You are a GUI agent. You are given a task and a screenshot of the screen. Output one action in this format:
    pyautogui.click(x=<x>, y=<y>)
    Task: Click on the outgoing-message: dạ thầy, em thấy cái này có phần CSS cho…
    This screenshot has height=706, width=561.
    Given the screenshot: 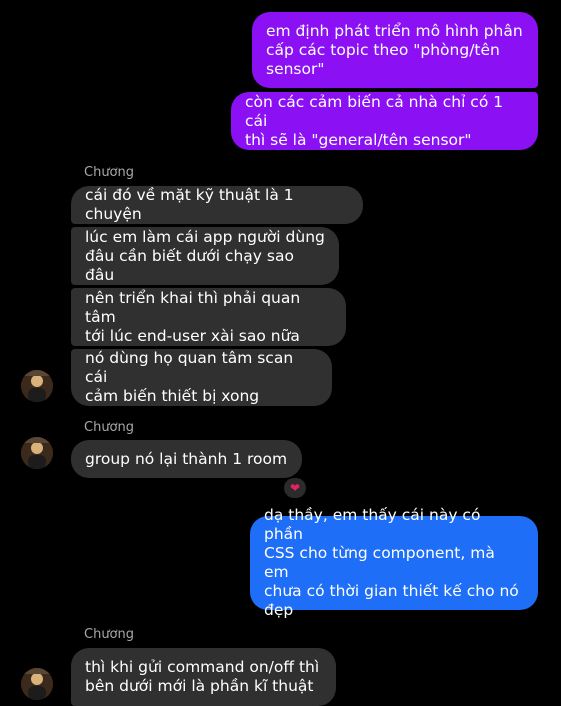 What is the action you would take?
    pyautogui.click(x=394, y=562)
    